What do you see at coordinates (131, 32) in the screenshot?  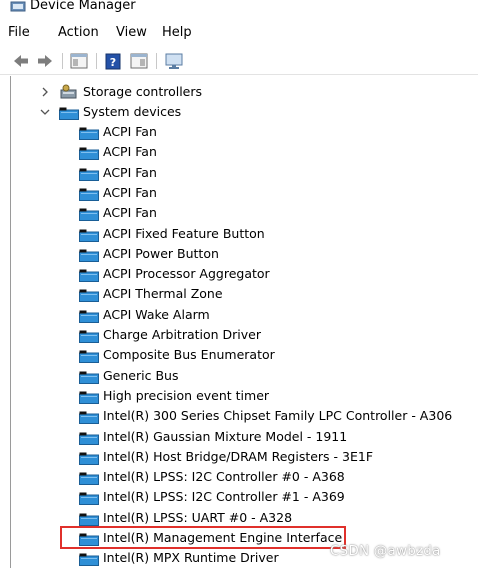 I see `menu-view: View` at bounding box center [131, 32].